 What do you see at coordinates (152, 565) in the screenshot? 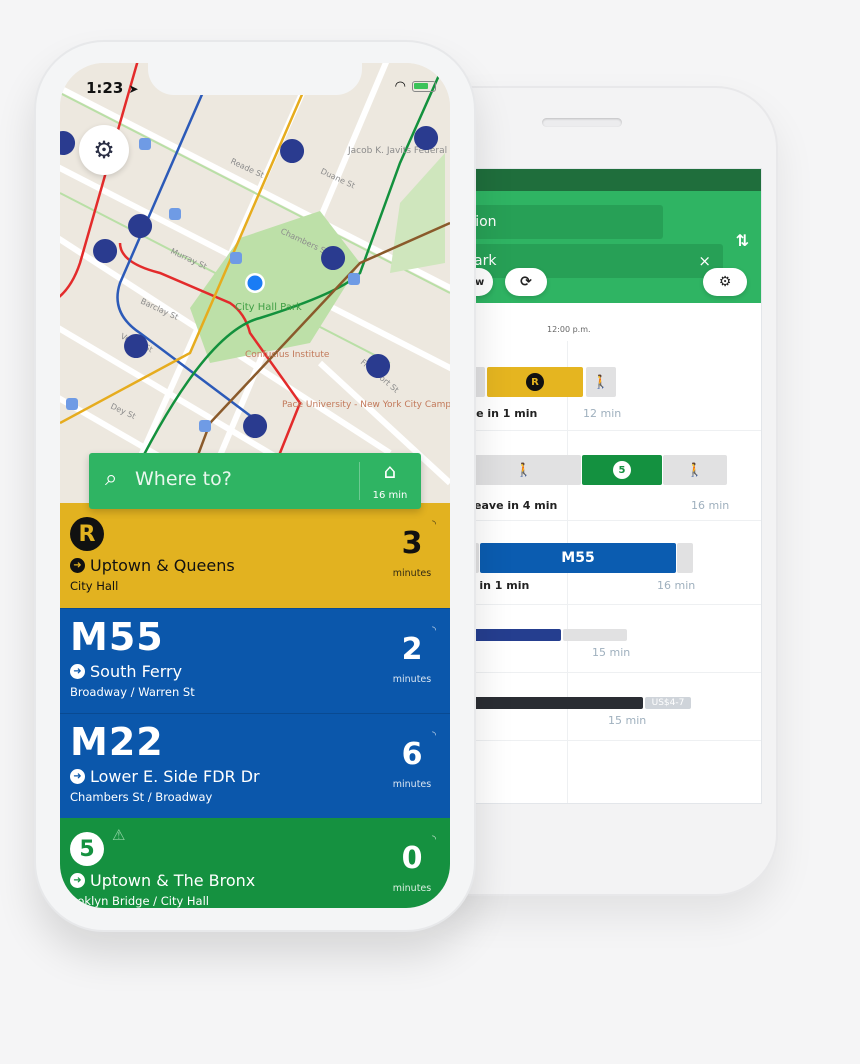
I see `destination: ➜ Uptown & Queens` at bounding box center [152, 565].